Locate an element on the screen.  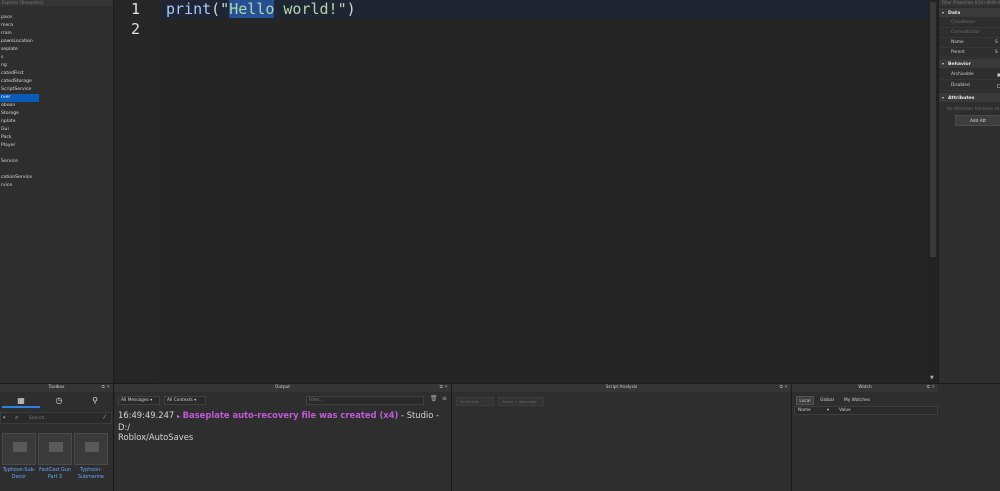
explorer-item: cationService is located at coordinates (57, 178).